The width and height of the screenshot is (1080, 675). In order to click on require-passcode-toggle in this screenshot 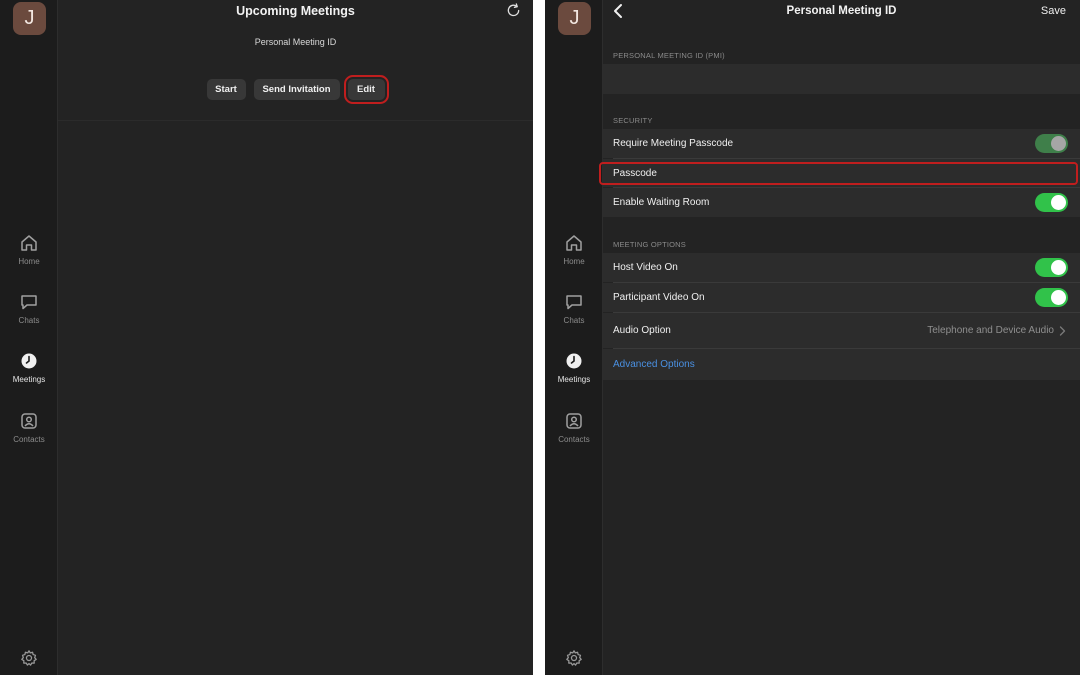, I will do `click(1051, 143)`.